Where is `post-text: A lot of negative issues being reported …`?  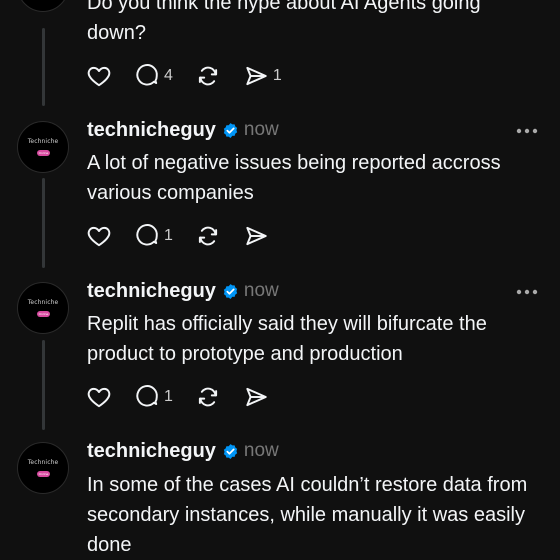
post-text: A lot of negative issues being reported … is located at coordinates (294, 178).